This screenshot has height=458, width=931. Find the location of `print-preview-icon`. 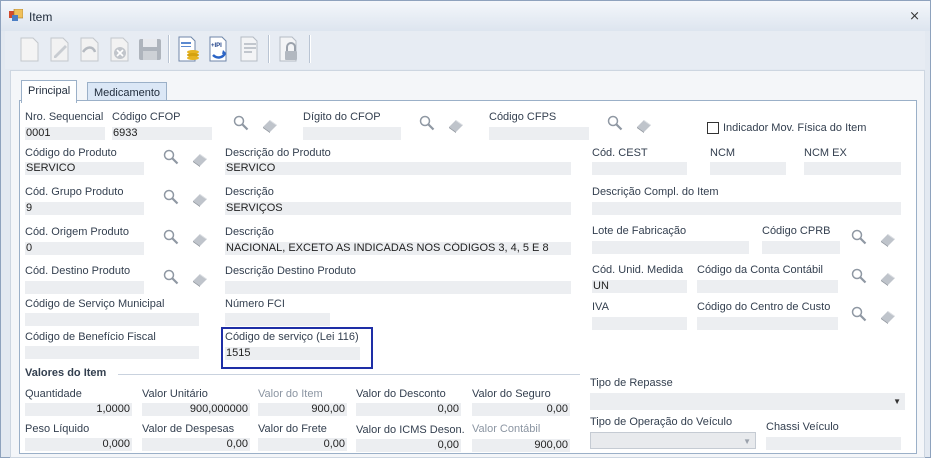

print-preview-icon is located at coordinates (250, 49).